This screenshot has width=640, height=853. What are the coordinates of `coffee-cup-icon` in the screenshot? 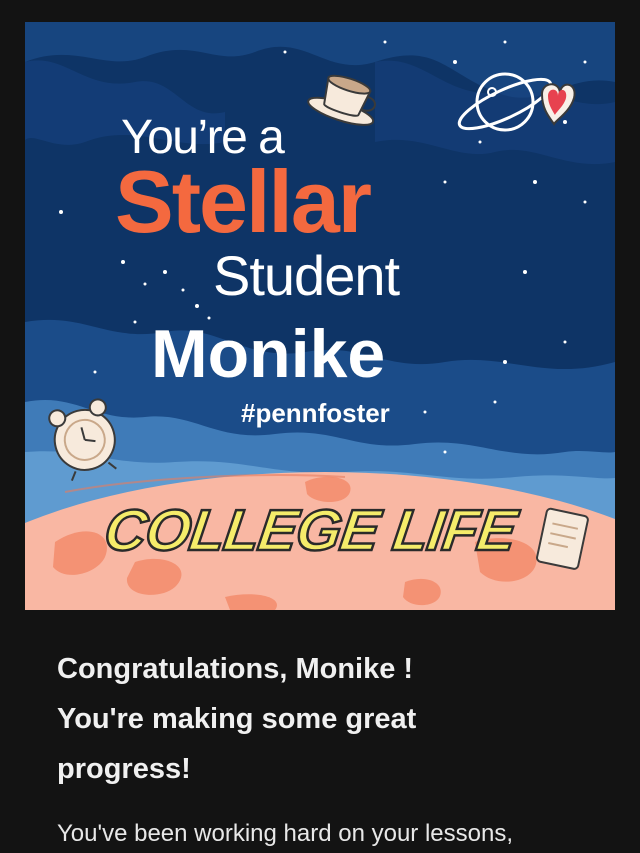 It's located at (341, 100).